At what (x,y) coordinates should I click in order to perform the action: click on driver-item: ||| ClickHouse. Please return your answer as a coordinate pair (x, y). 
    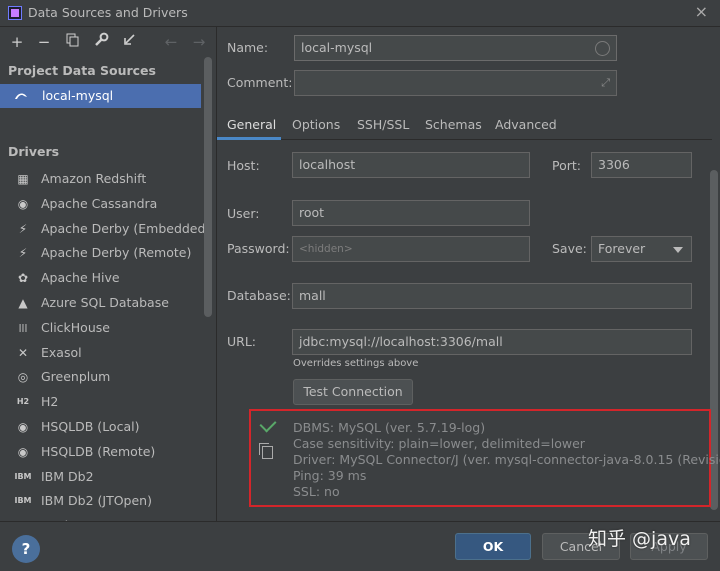
    Looking at the image, I should click on (102, 328).